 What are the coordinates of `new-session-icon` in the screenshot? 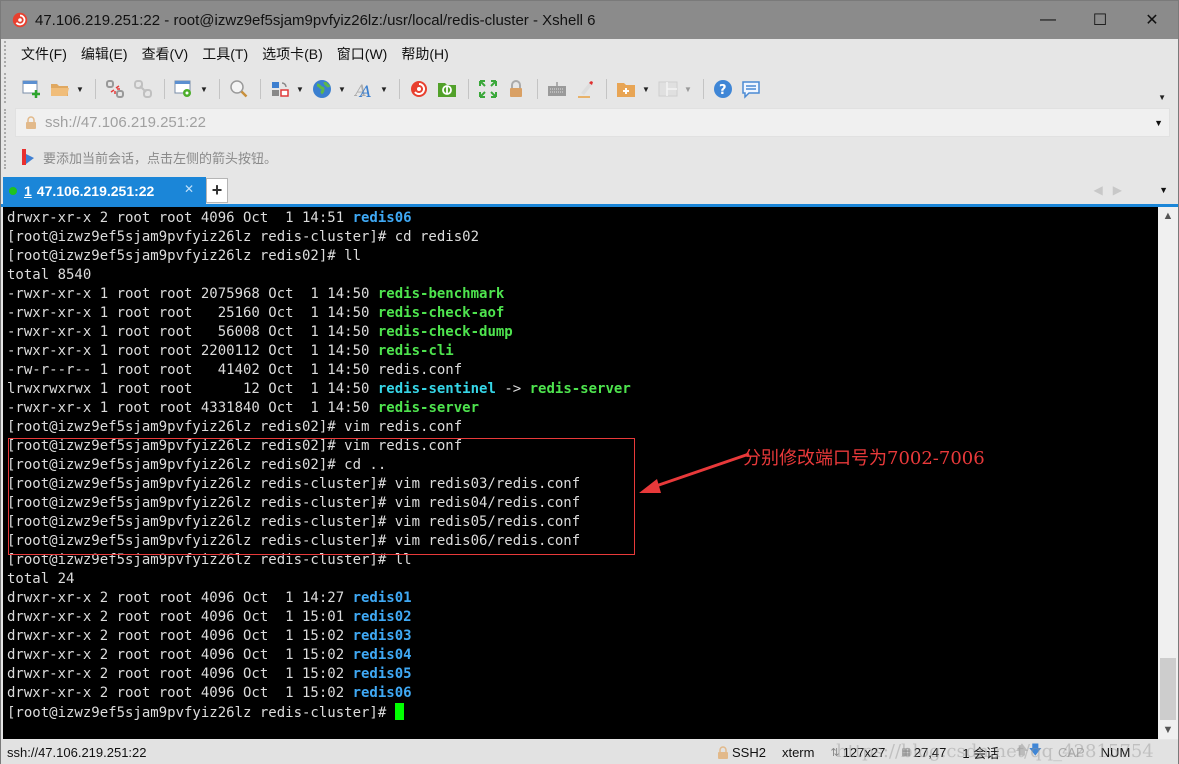 It's located at (31, 89).